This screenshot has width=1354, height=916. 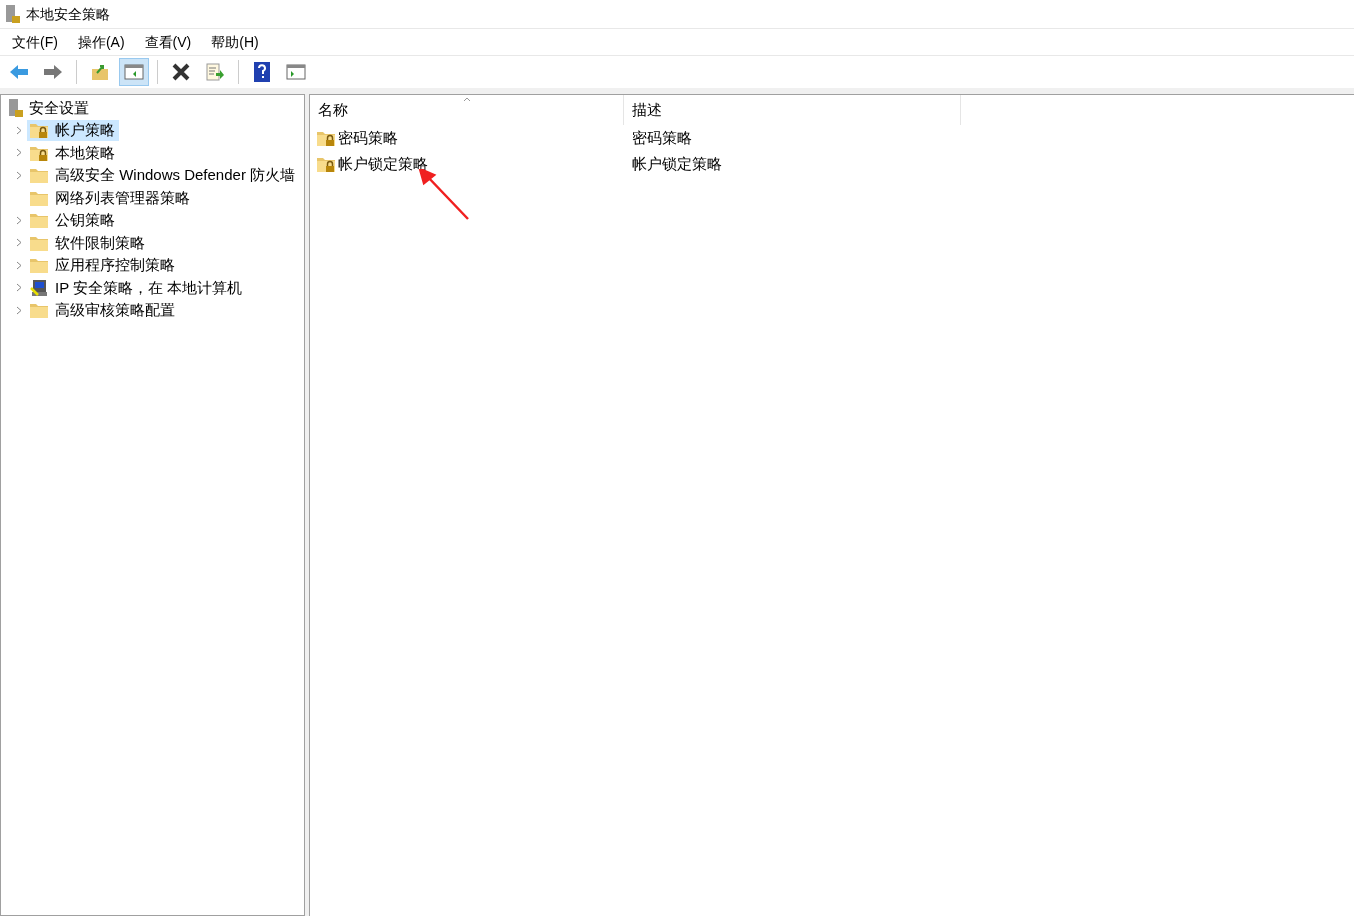 What do you see at coordinates (100, 72) in the screenshot?
I see `folder-up-icon` at bounding box center [100, 72].